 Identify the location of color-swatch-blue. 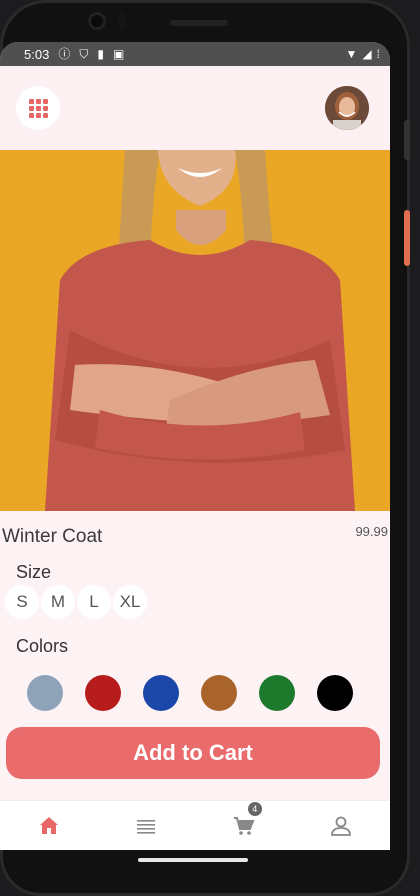
(161, 693).